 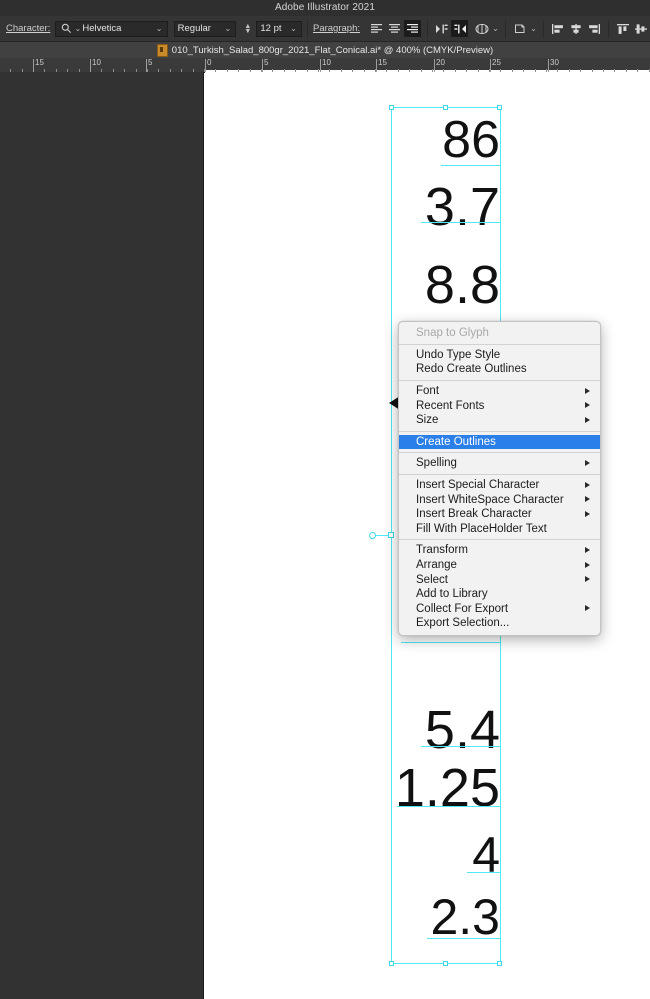 What do you see at coordinates (499, 107) in the screenshot?
I see `selection-handle-top-right` at bounding box center [499, 107].